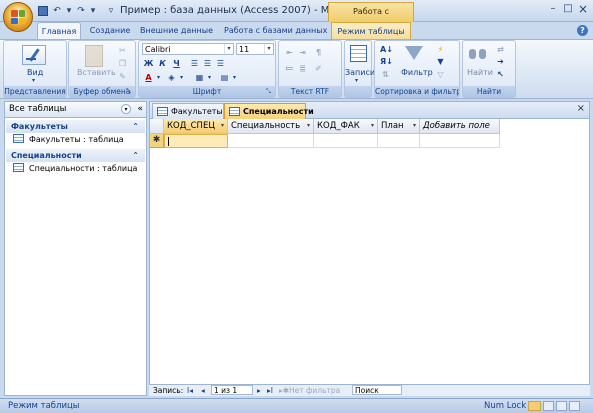 The width and height of the screenshot is (593, 413). What do you see at coordinates (181, 77) in the screenshot?
I see `fill-color-dropdown-icon: ▾` at bounding box center [181, 77].